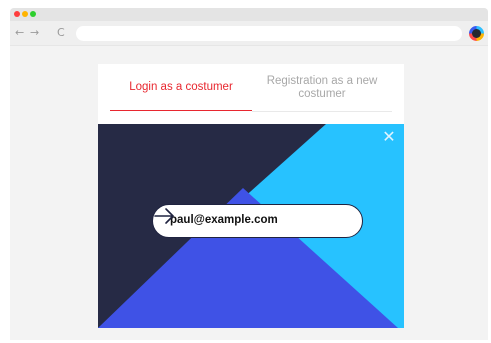 The image size is (491, 343). What do you see at coordinates (269, 33) in the screenshot?
I see `address-bar` at bounding box center [269, 33].